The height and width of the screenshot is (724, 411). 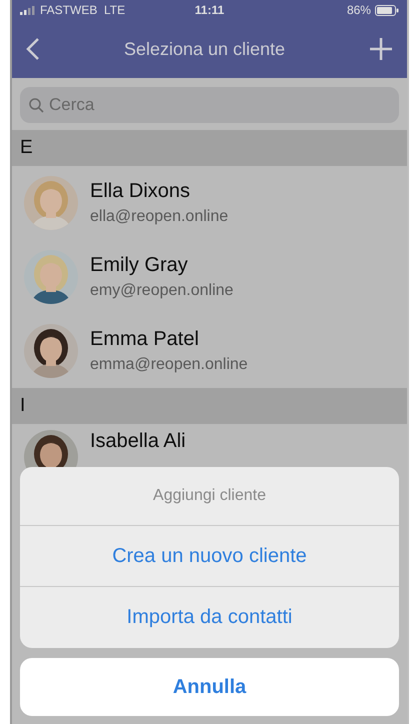 What do you see at coordinates (209, 496) in the screenshot?
I see `sheet-title: Aggiungi cliente` at bounding box center [209, 496].